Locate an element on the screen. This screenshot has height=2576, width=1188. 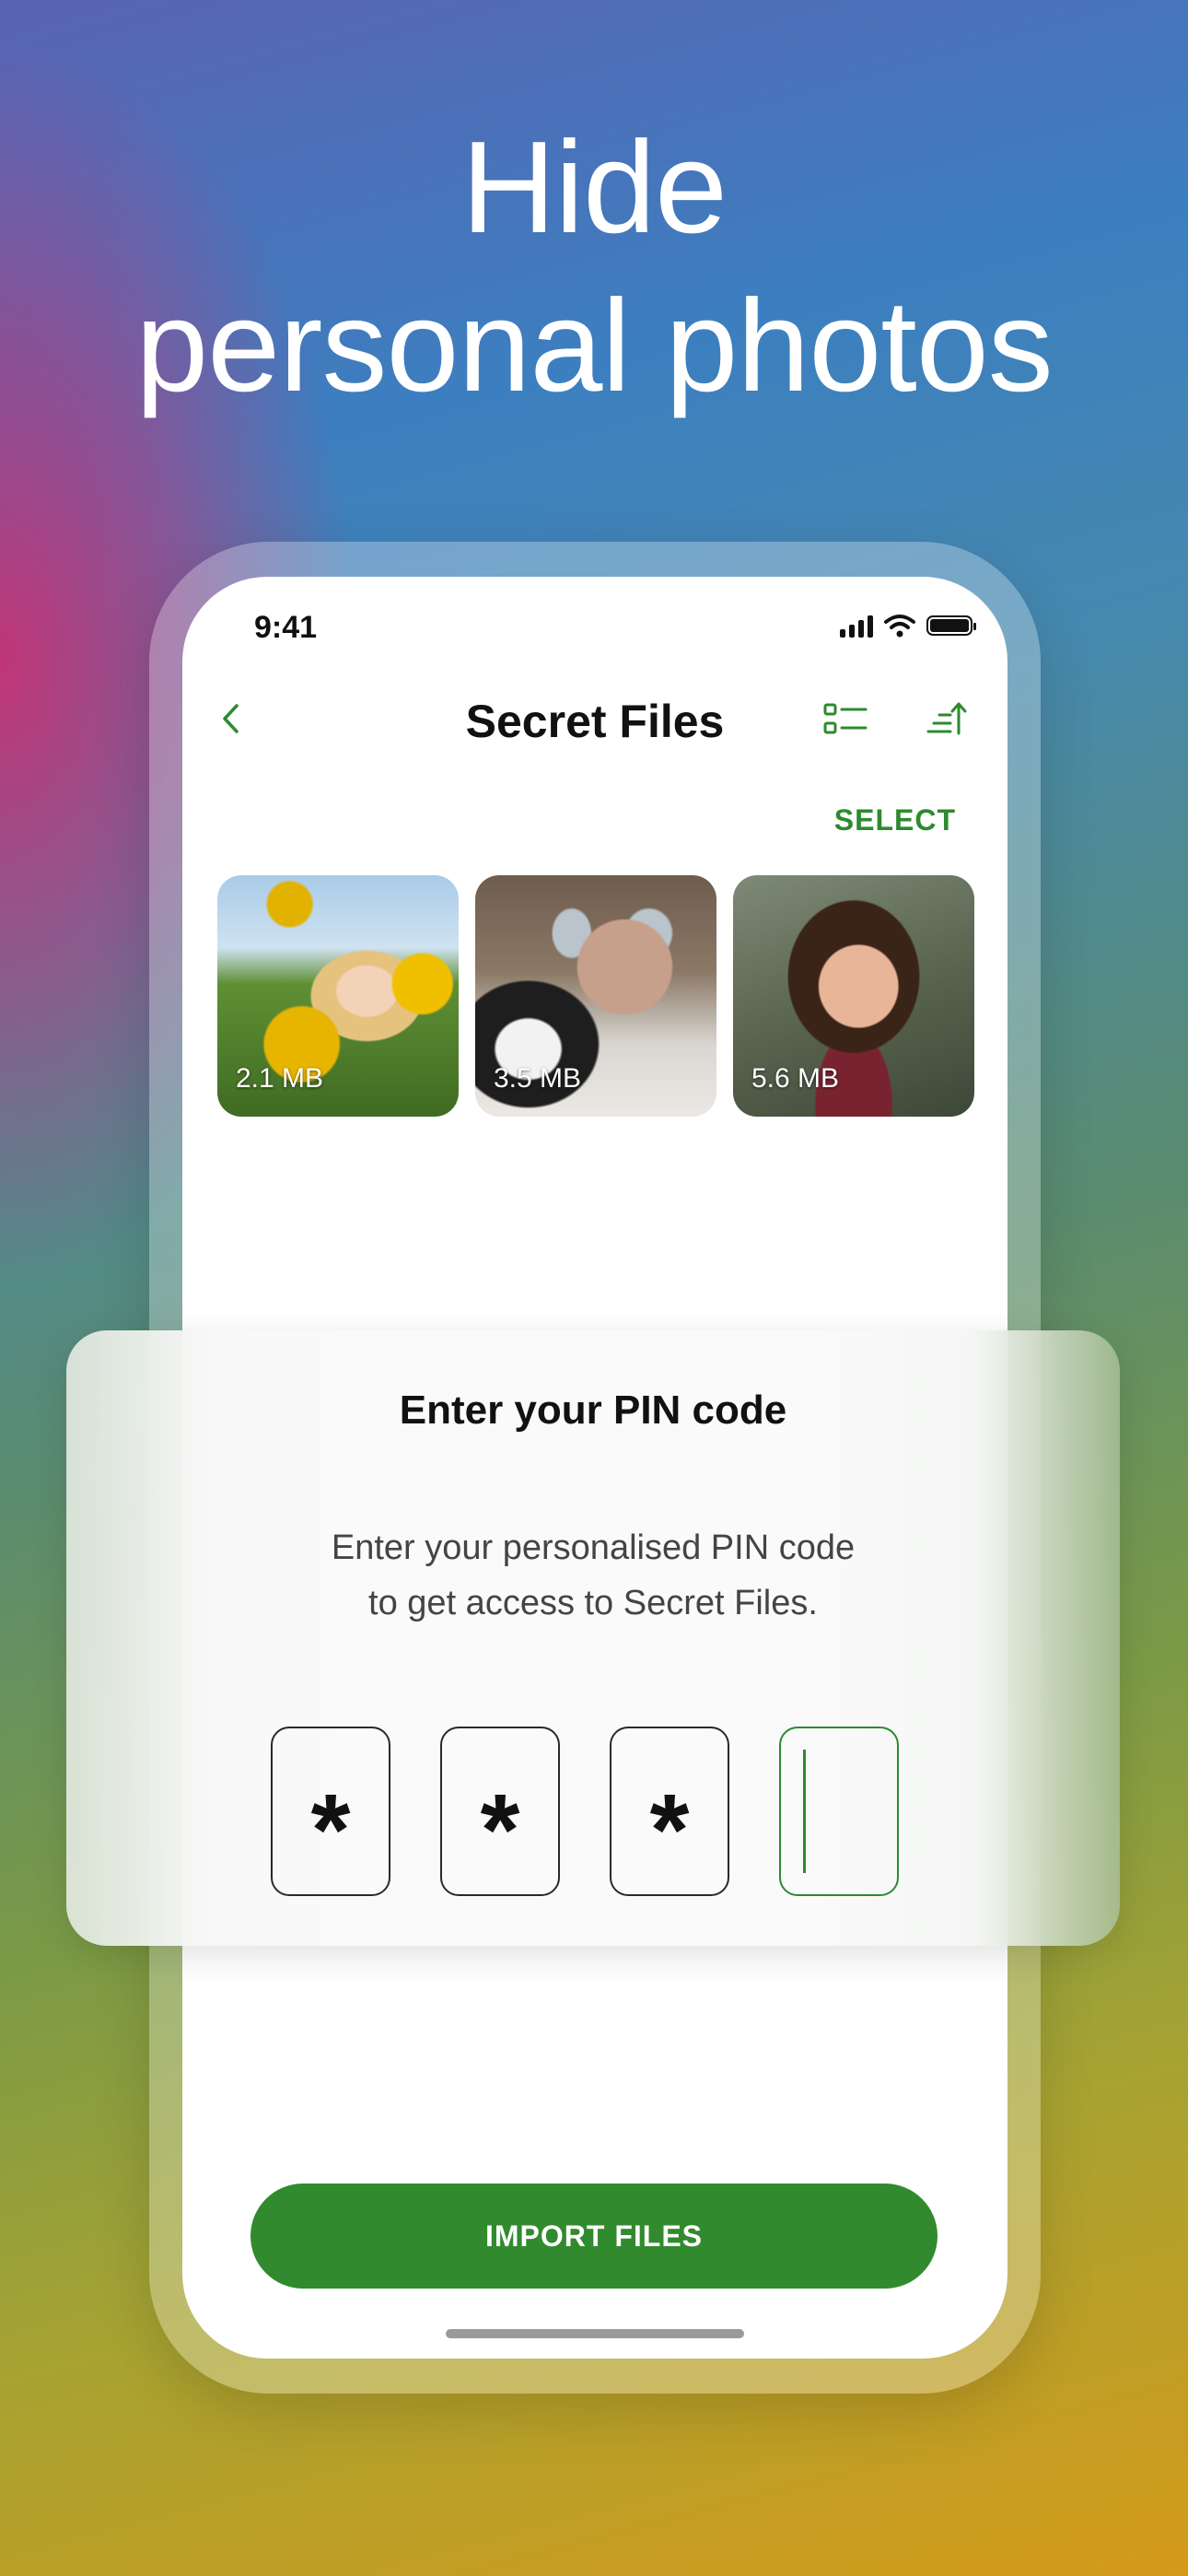
headline-line-1: Hide is located at coordinates (594, 187).